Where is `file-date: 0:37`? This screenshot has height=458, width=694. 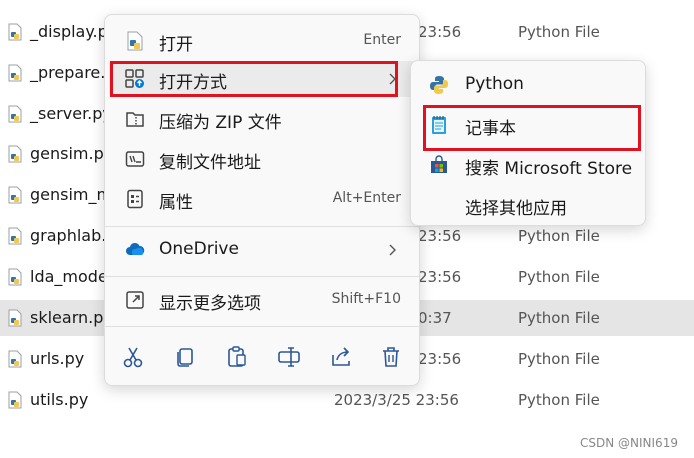
file-date: 0:37 is located at coordinates (435, 318).